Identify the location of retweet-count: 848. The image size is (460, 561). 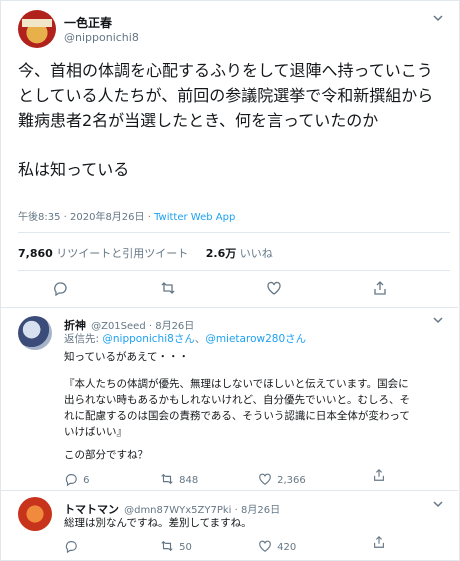
(189, 480).